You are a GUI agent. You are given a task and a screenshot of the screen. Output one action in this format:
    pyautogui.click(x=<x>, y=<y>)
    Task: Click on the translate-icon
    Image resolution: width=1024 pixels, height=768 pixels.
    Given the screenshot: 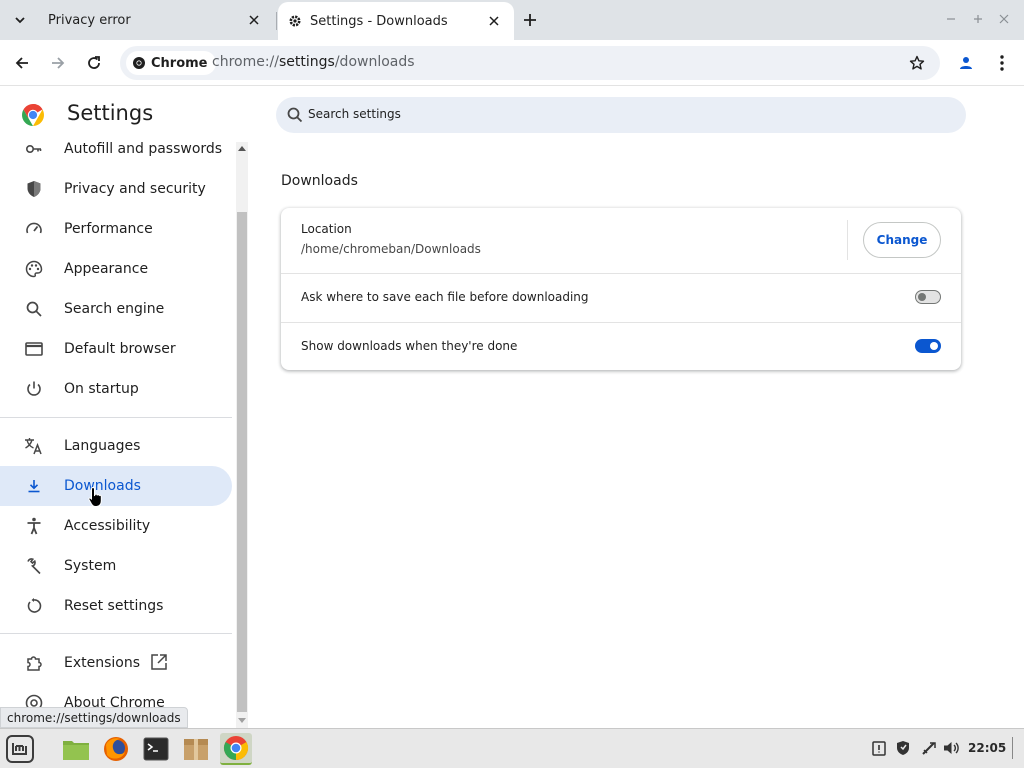 What is the action you would take?
    pyautogui.click(x=34, y=446)
    